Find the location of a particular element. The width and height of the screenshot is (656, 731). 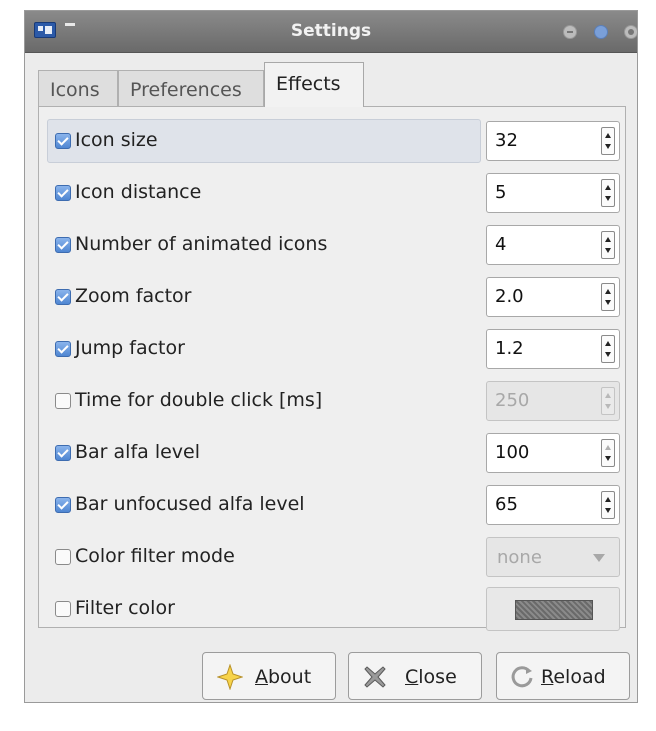

setting-row-double-click: Time for double click [ms] 250 is located at coordinates (334, 401).